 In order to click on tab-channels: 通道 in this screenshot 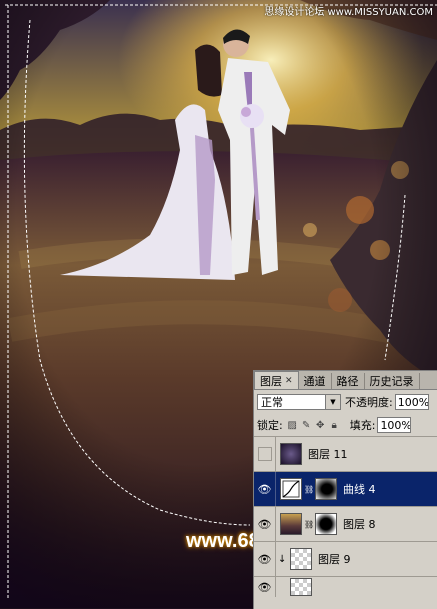, I will do `click(315, 381)`.